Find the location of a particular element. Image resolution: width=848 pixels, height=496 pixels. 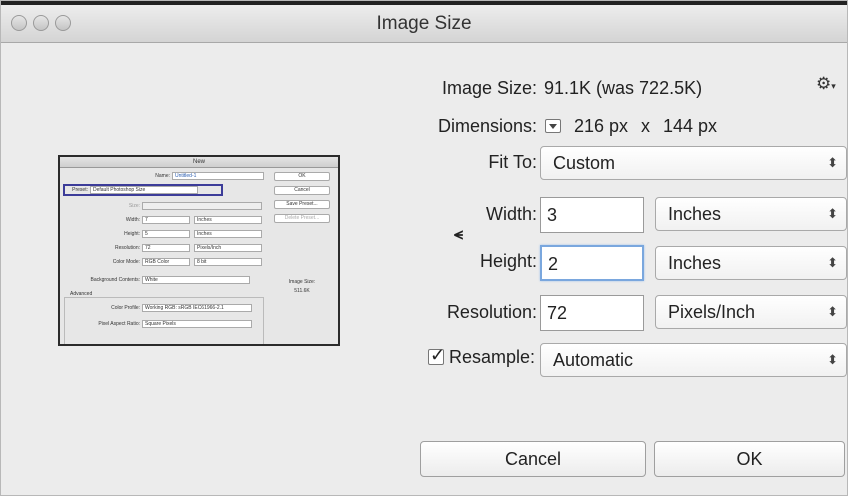

preview-background-field: White is located at coordinates (196, 280).